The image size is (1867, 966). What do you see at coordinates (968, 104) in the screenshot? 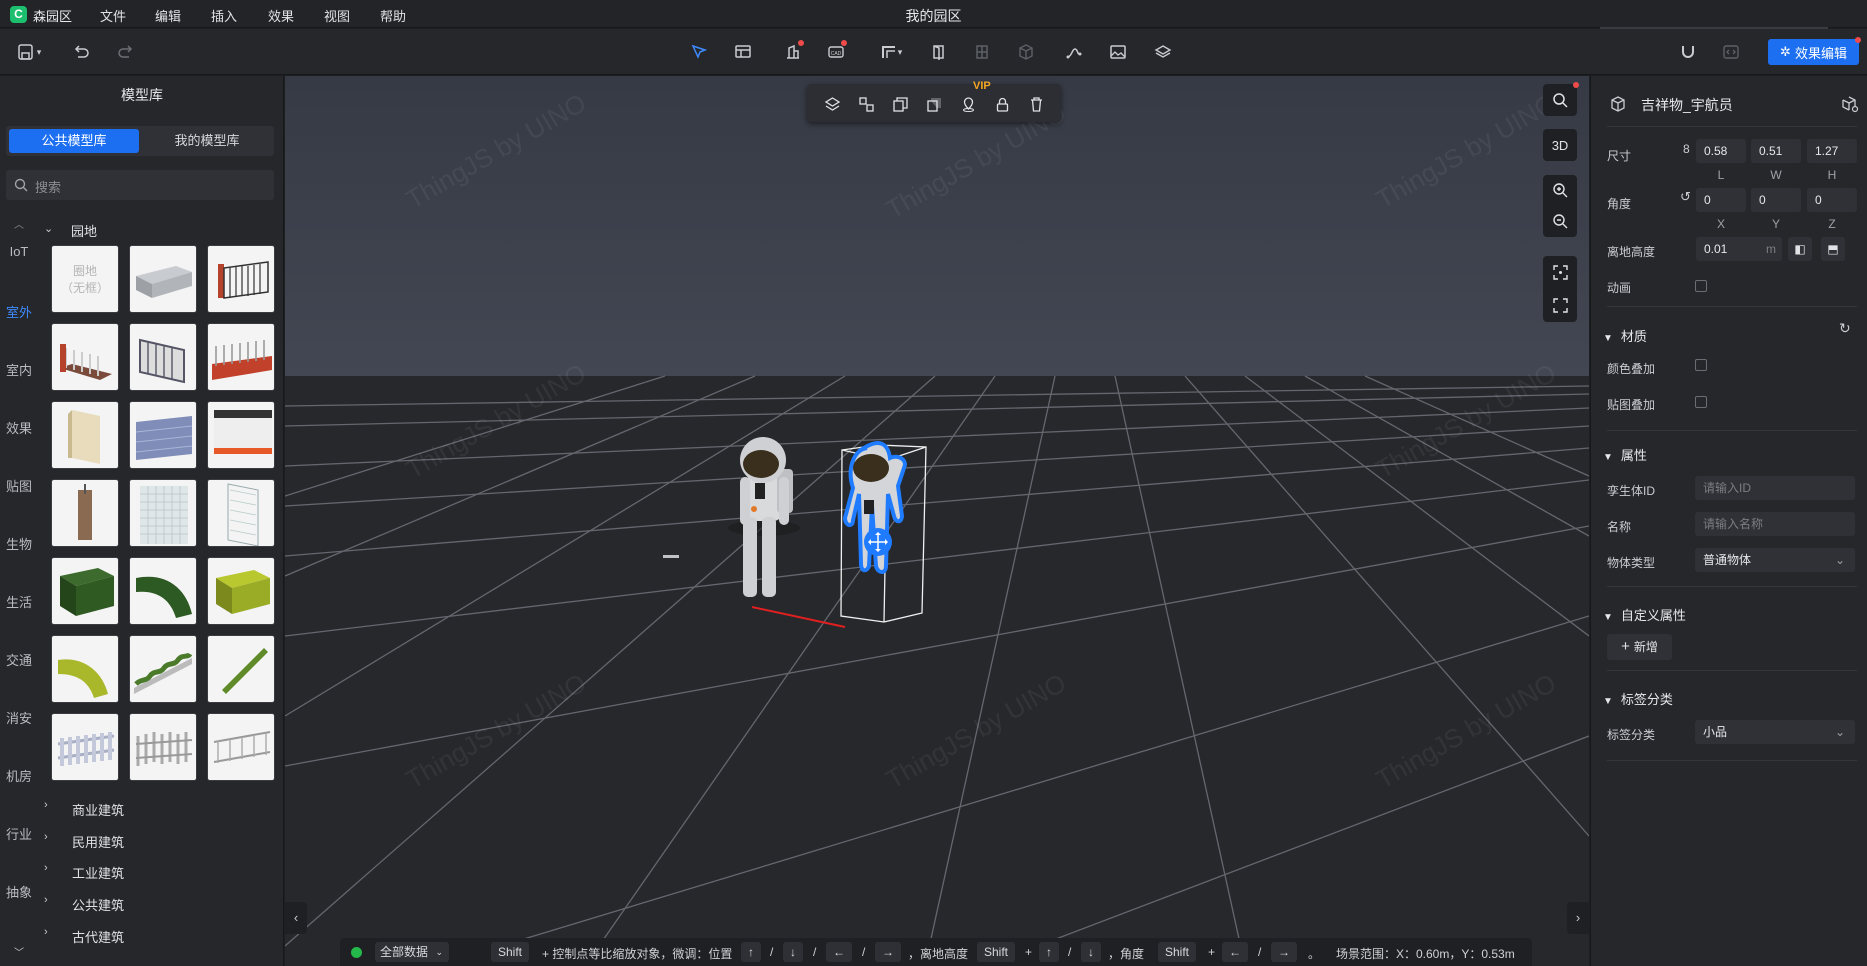
I see `place-marker-button` at bounding box center [968, 104].